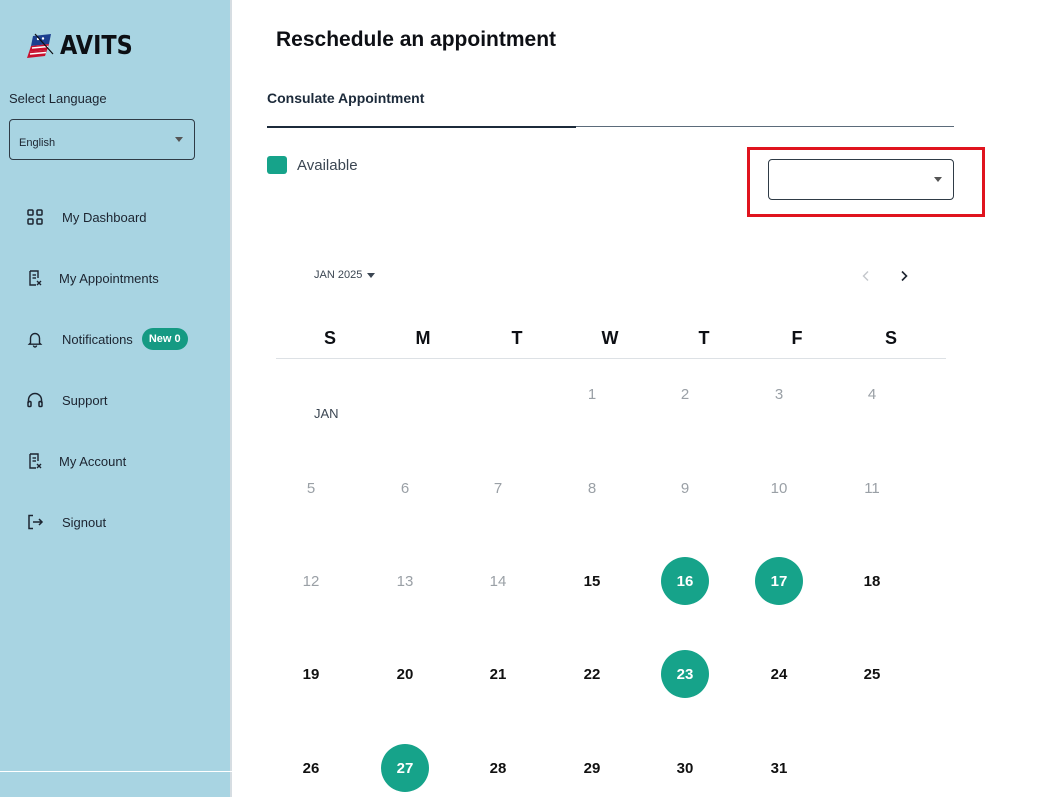  What do you see at coordinates (35, 400) in the screenshot?
I see `headset-icon` at bounding box center [35, 400].